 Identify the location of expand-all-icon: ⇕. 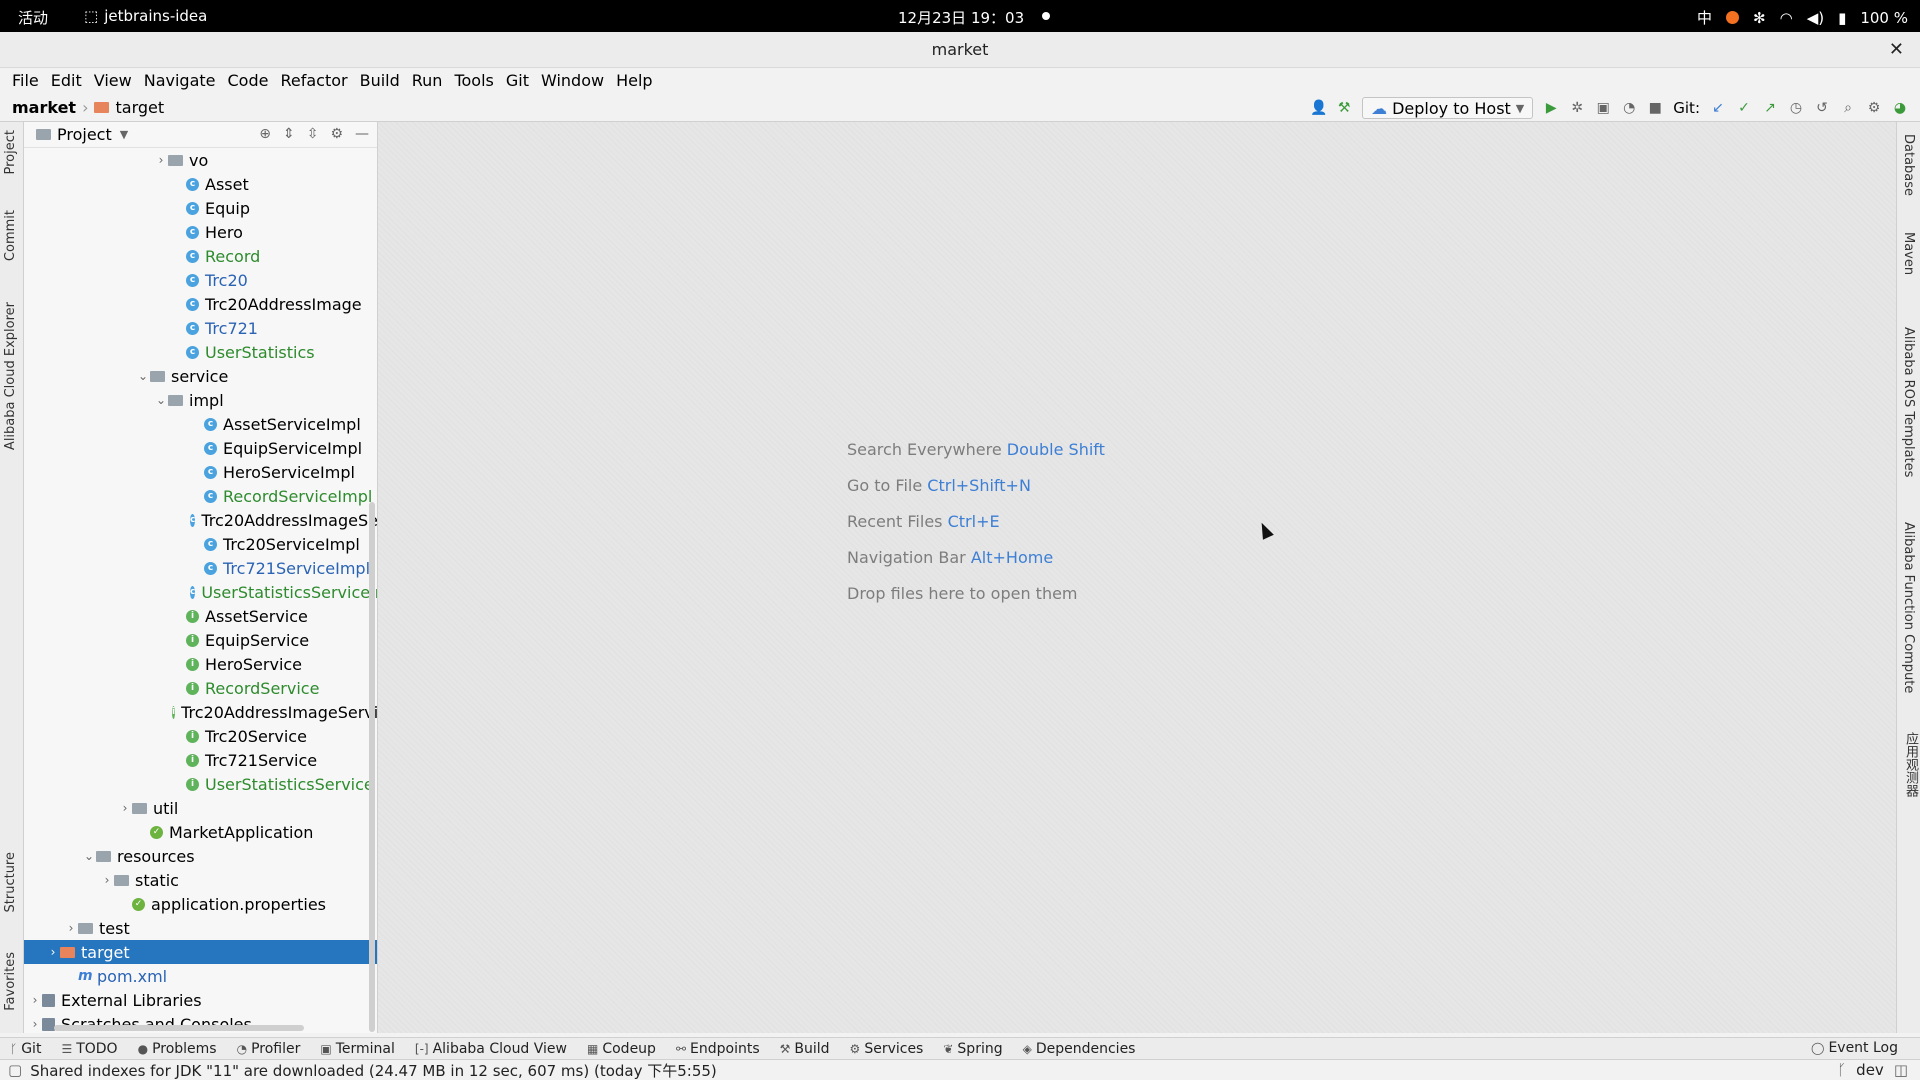
(289, 134).